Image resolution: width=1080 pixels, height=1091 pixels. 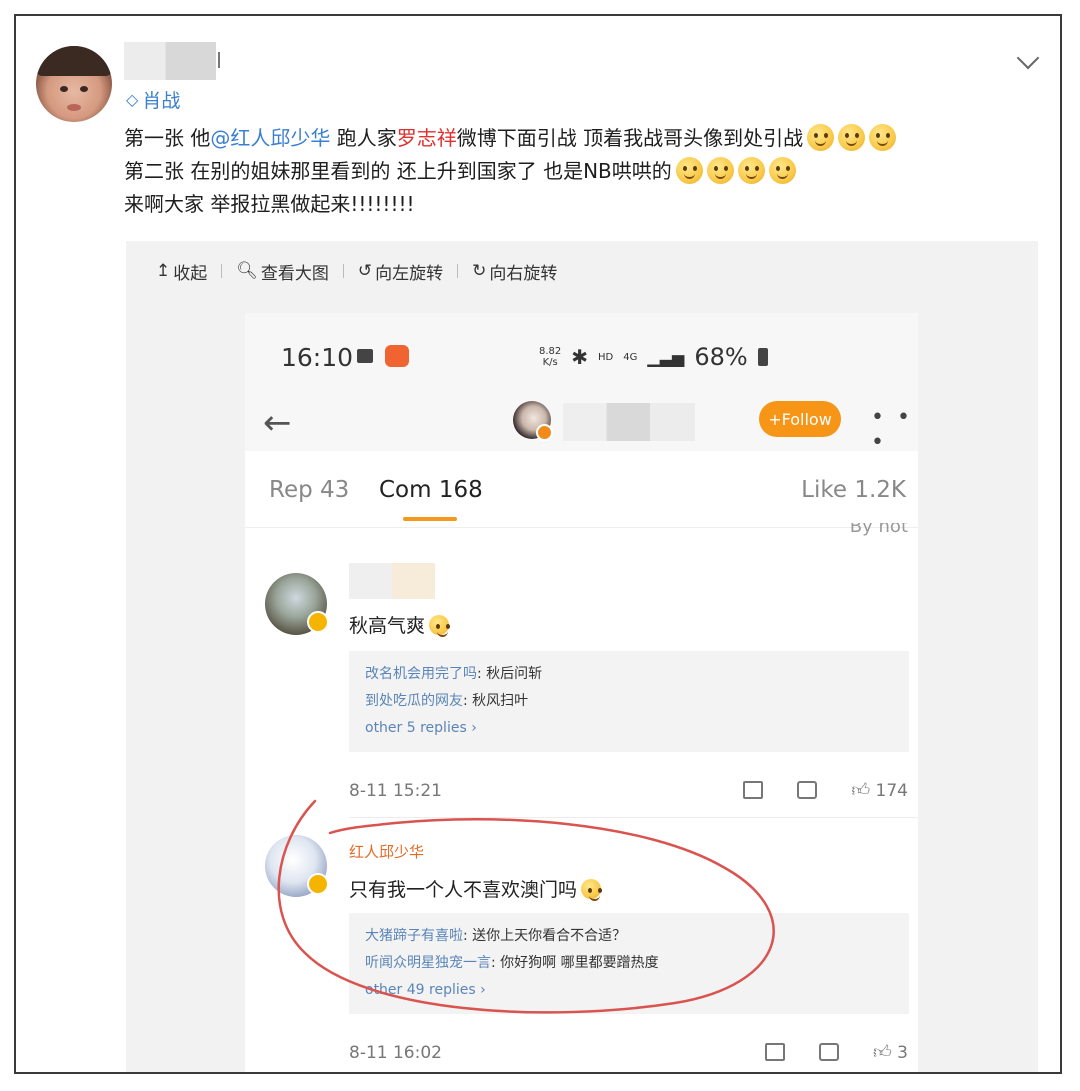 I want to click on collapse-button: ↥ 收起, so click(x=181, y=271).